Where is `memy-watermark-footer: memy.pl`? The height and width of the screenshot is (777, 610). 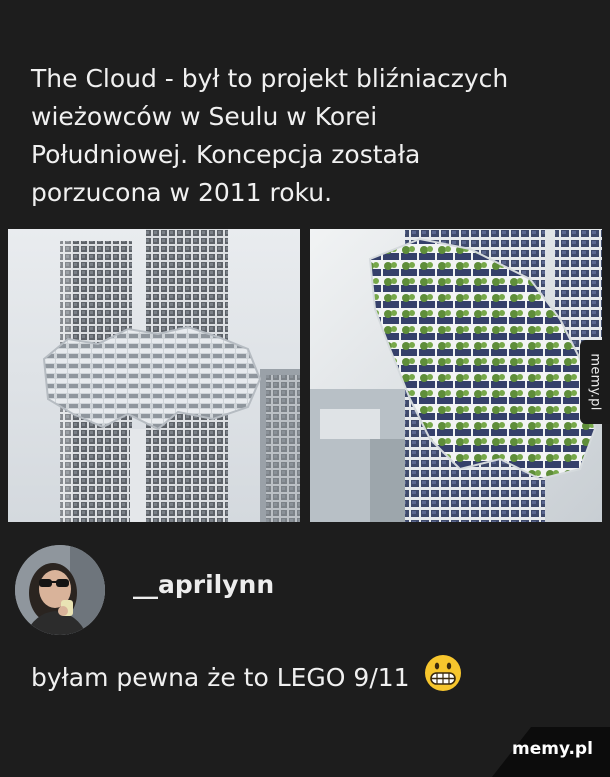
memy-watermark-footer: memy.pl is located at coordinates (552, 749).